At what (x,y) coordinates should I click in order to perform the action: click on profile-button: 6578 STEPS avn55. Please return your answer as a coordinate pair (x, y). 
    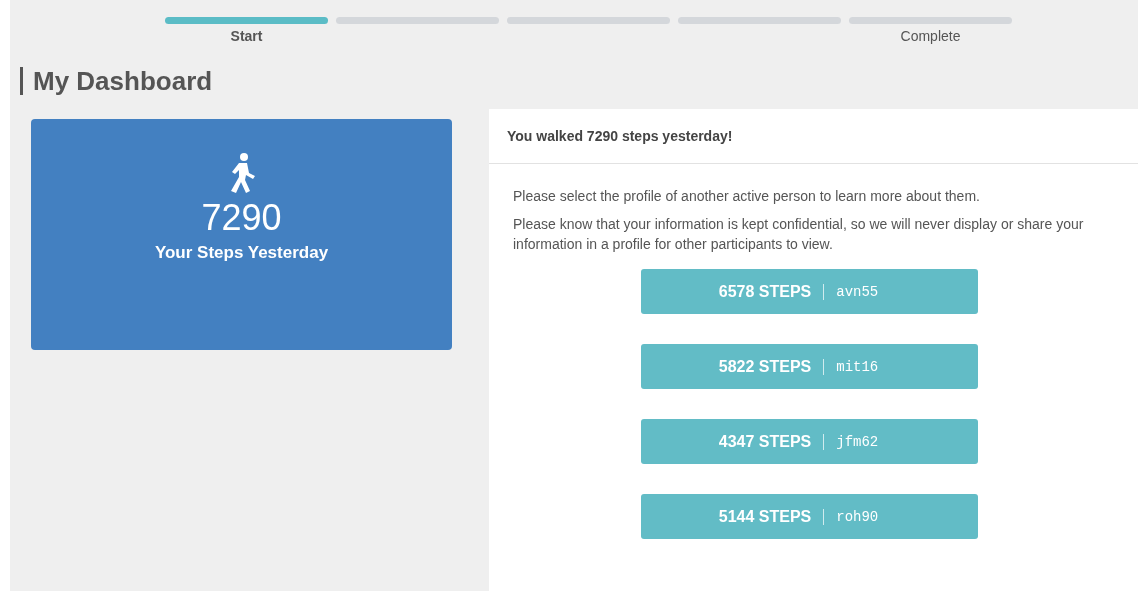
    Looking at the image, I should click on (809, 291).